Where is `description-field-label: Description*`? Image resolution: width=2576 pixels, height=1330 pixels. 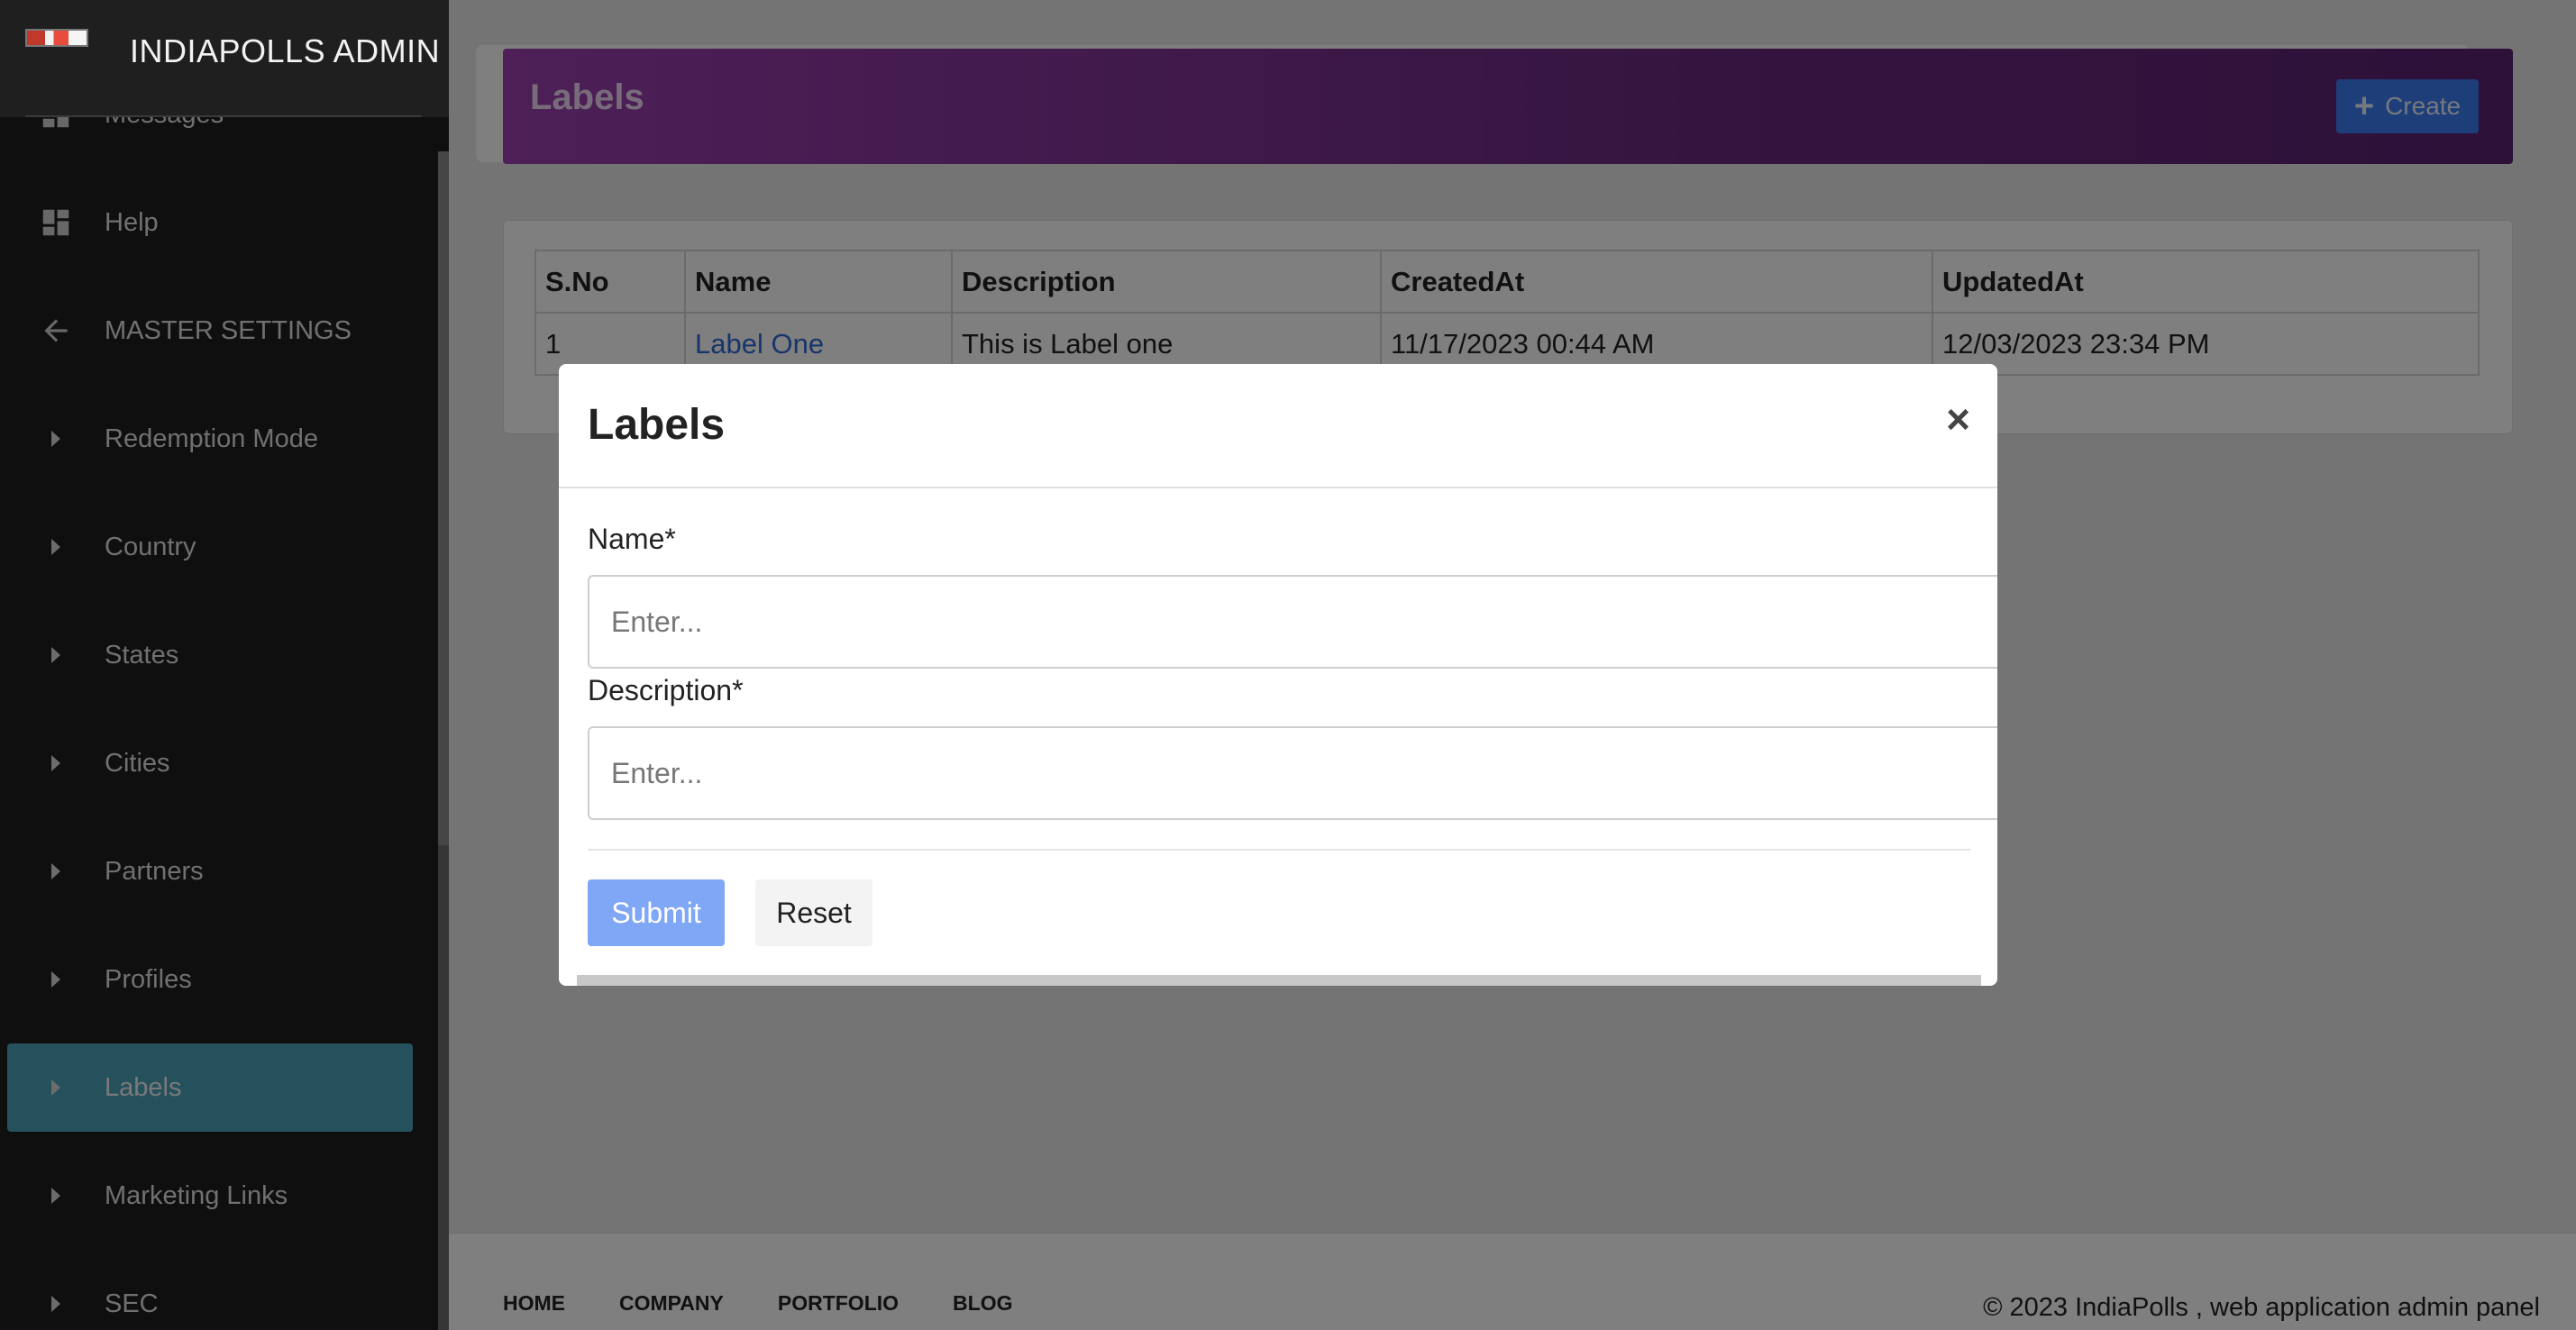 description-field-label: Description* is located at coordinates (666, 690).